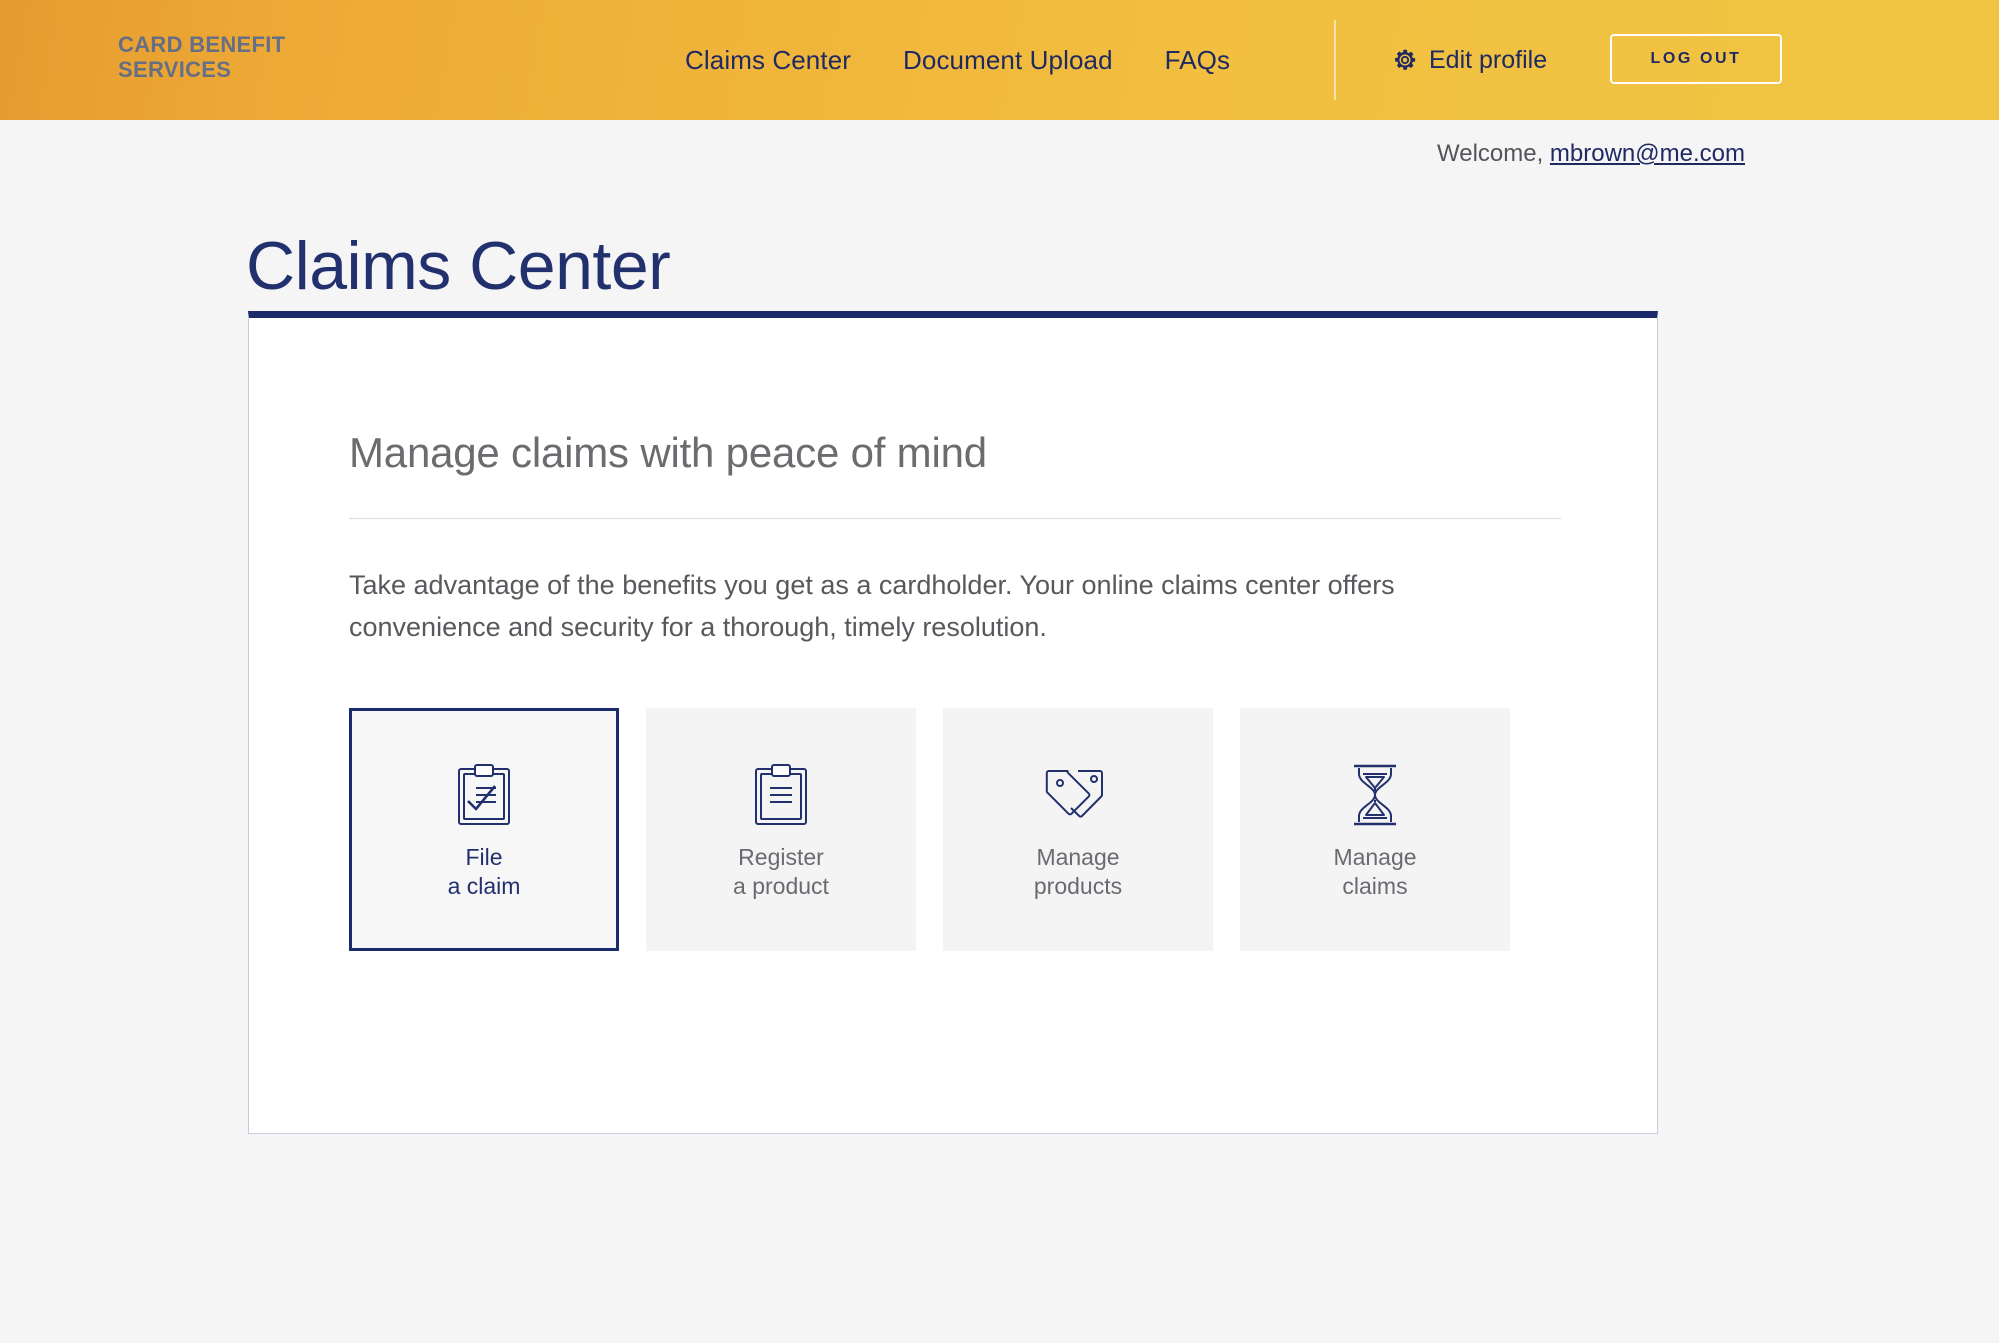 The width and height of the screenshot is (1999, 1343). I want to click on tile-manage-claims: Manage claims, so click(1375, 829).